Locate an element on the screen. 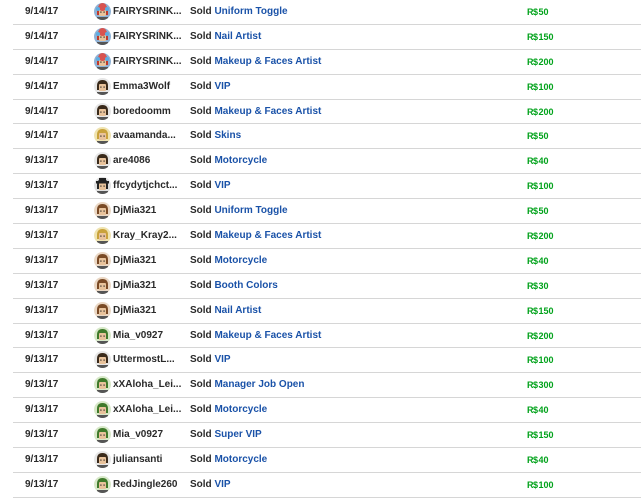 Image resolution: width=641 pixels, height=500 pixels. buyer-username: juliansanti is located at coordinates (137, 460).